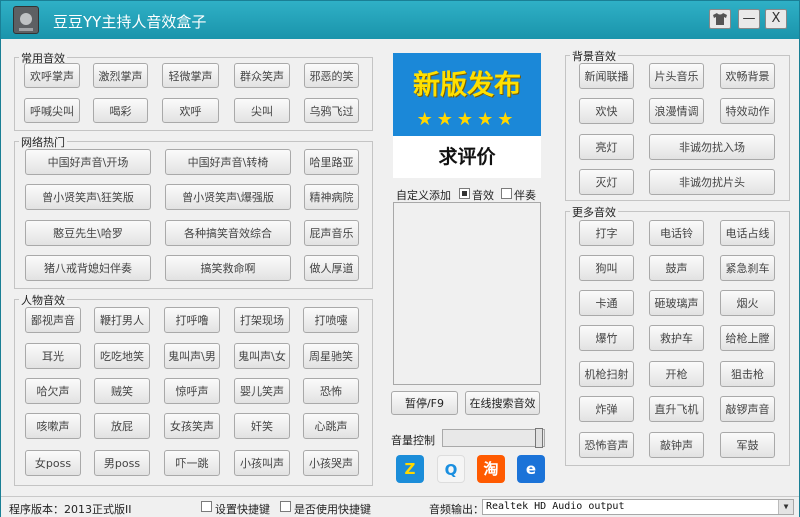  What do you see at coordinates (747, 409) in the screenshot?
I see `effect-button: 敲锣声音` at bounding box center [747, 409].